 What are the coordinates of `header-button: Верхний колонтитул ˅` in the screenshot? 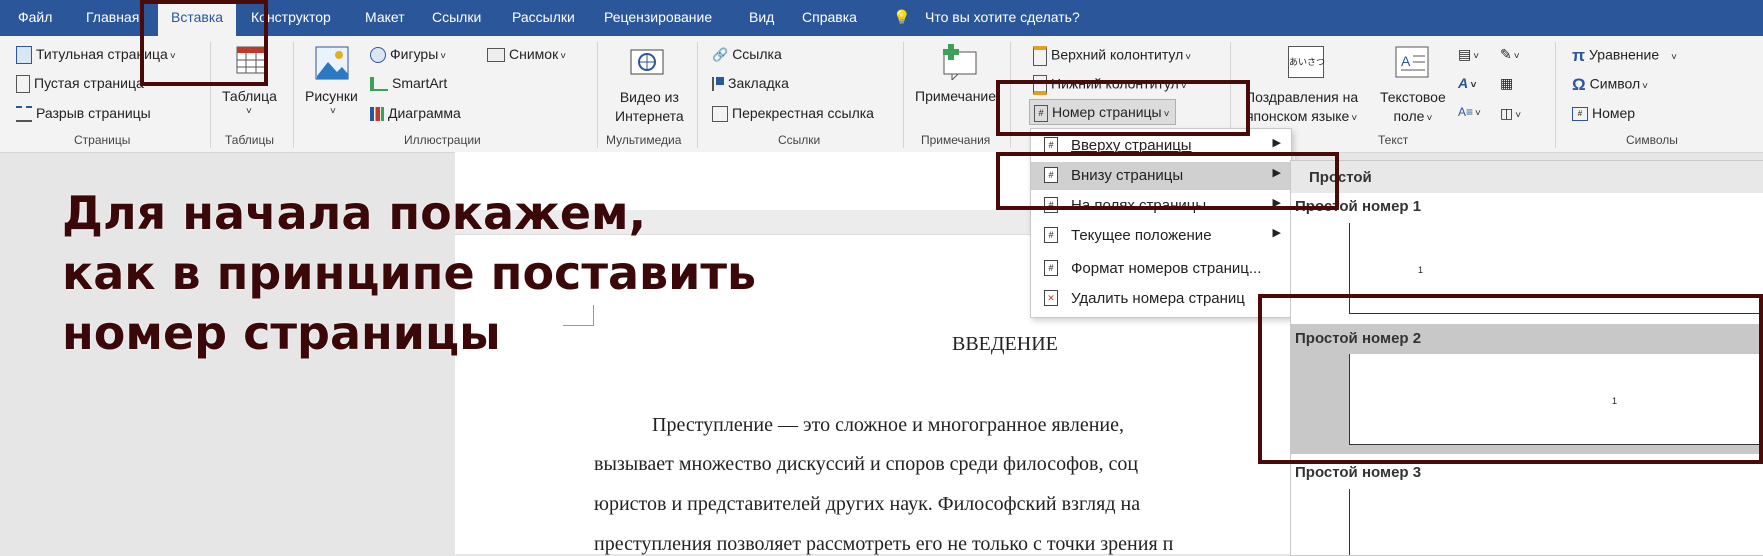 It's located at (1112, 56).